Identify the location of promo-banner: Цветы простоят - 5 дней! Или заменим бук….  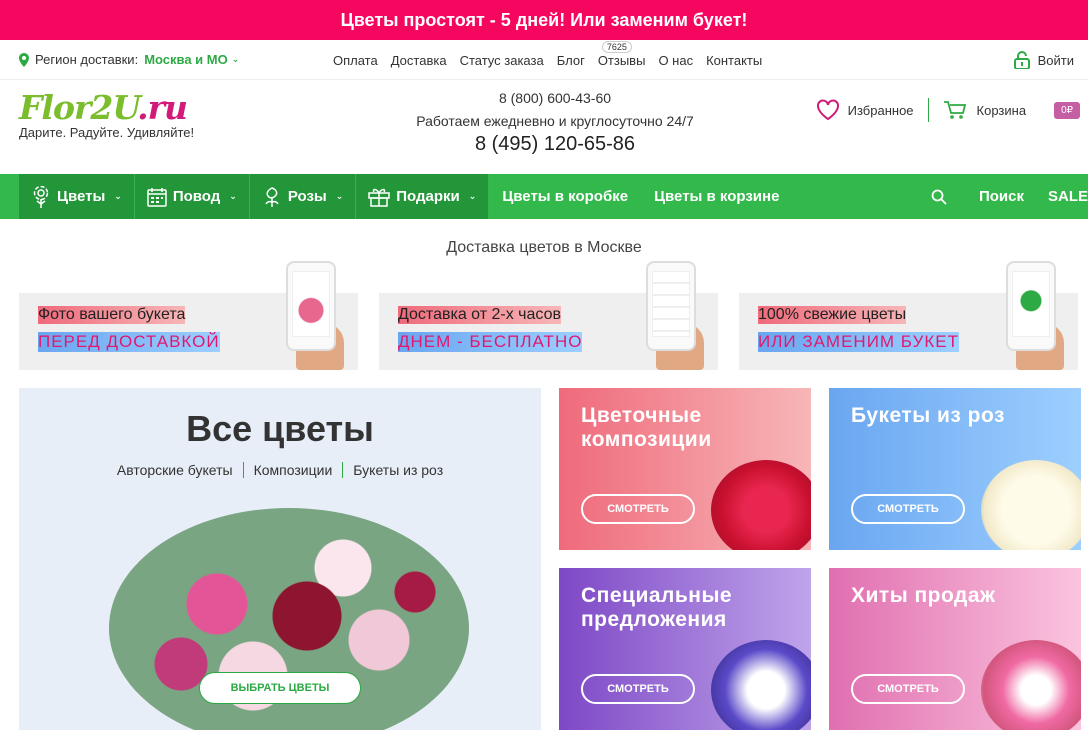
(544, 20).